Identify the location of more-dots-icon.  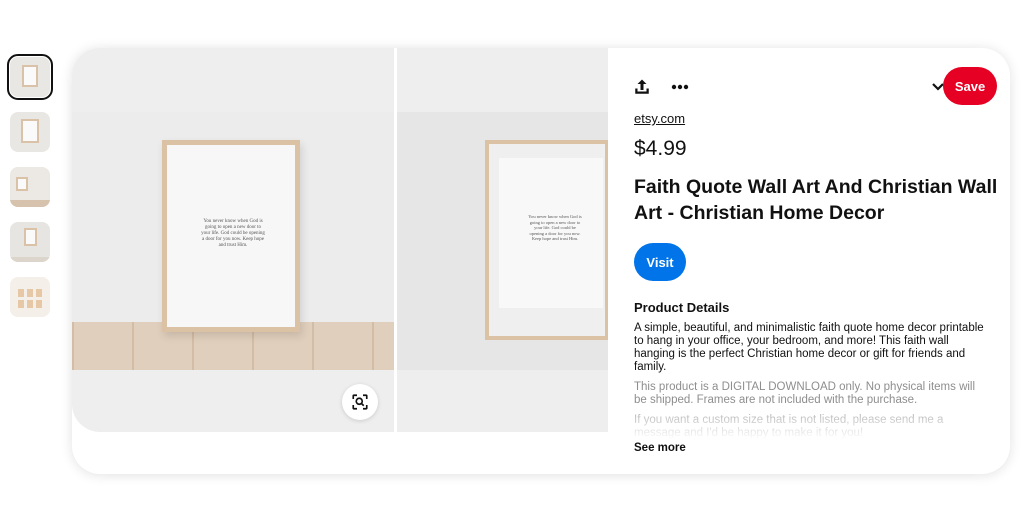
(680, 87).